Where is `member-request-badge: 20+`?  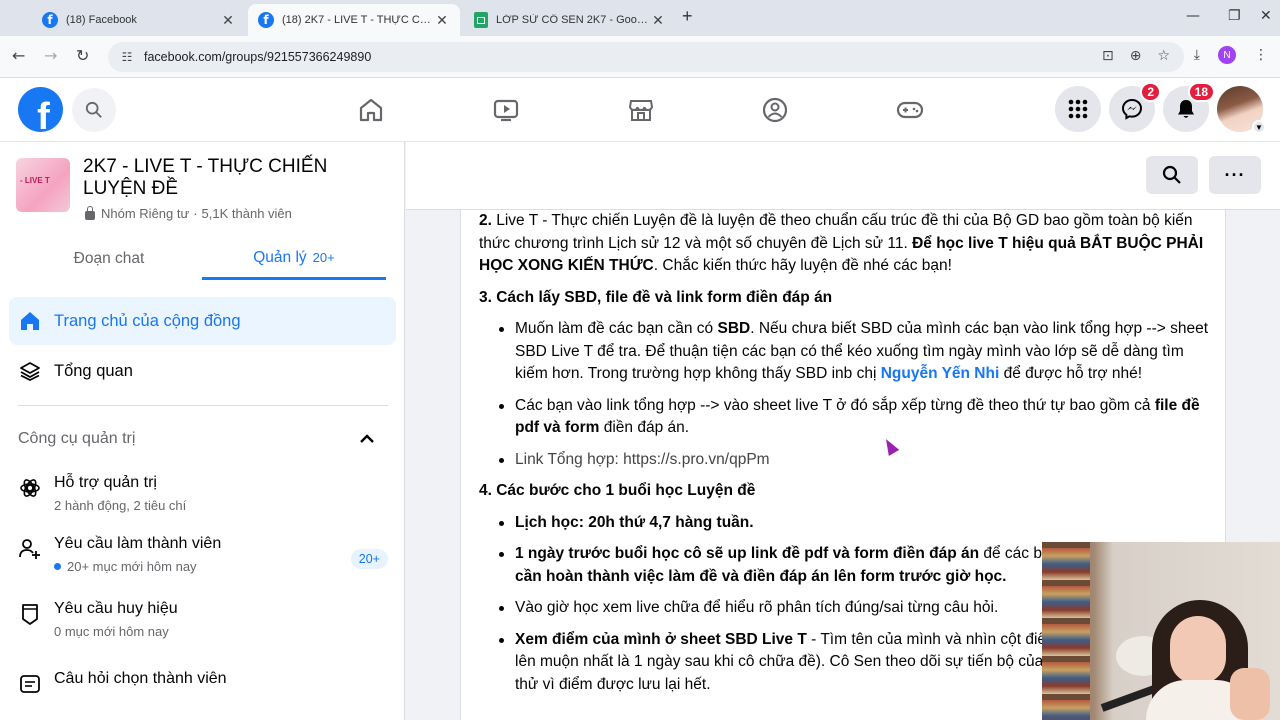 member-request-badge: 20+ is located at coordinates (369, 559).